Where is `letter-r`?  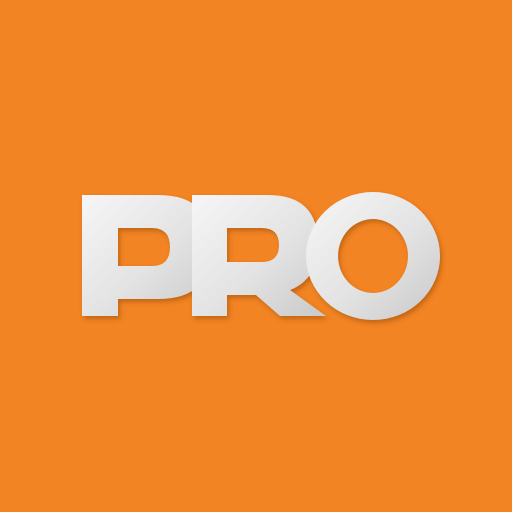
letter-r is located at coordinates (259, 255).